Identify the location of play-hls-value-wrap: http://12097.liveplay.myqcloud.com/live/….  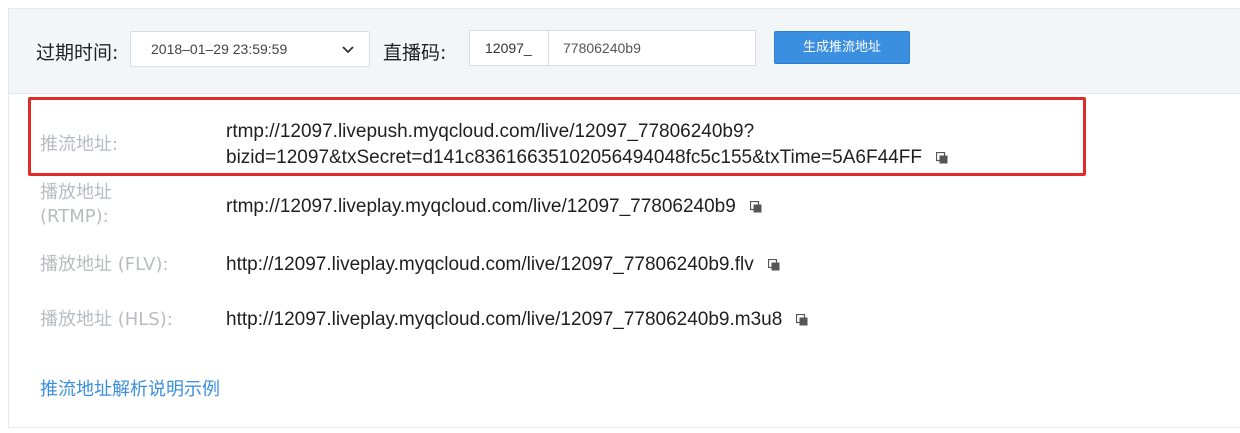
(517, 320).